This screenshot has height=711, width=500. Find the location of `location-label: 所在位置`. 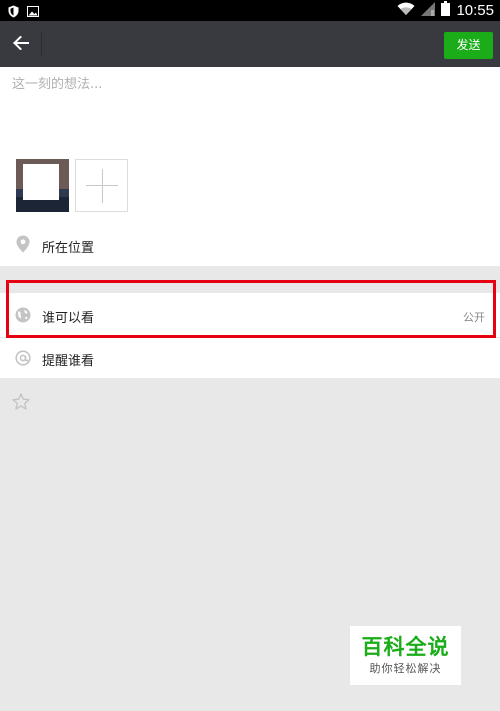

location-label: 所在位置 is located at coordinates (68, 248).